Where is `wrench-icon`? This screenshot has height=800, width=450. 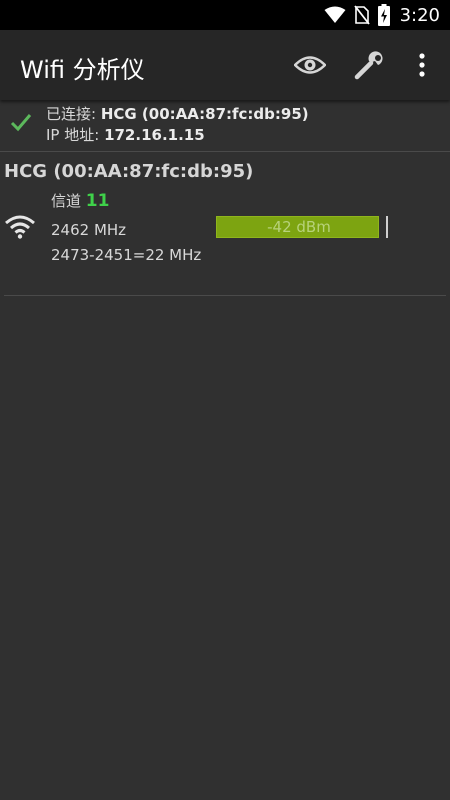 wrench-icon is located at coordinates (368, 65).